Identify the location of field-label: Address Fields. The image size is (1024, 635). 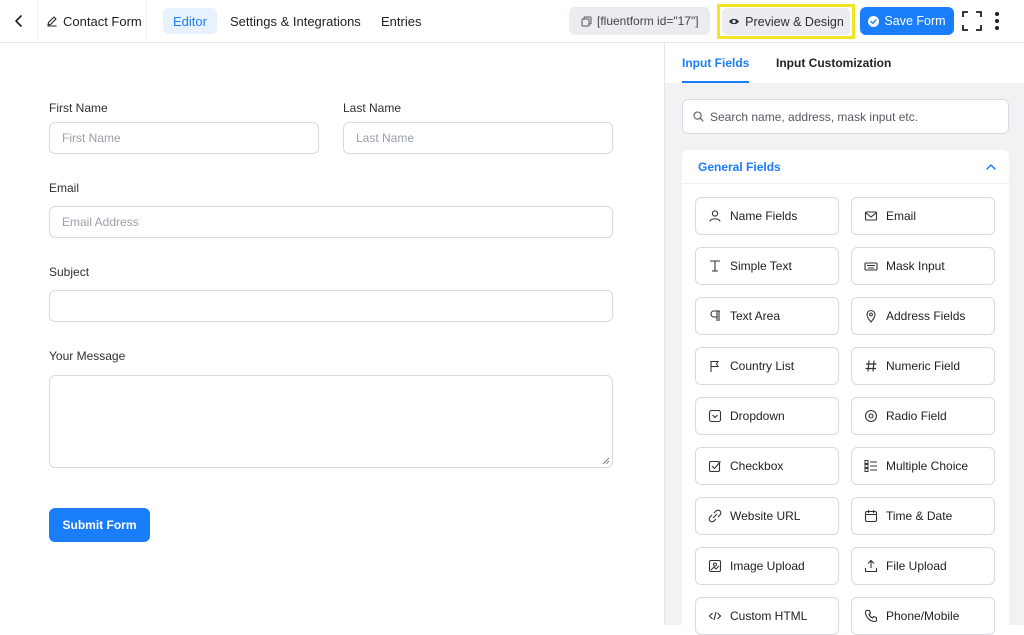
(926, 316).